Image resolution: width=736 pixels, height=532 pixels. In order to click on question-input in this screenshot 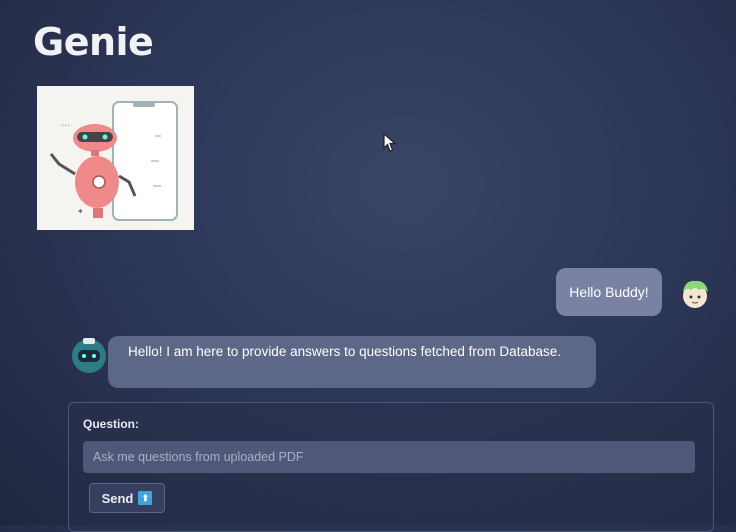, I will do `click(389, 457)`.